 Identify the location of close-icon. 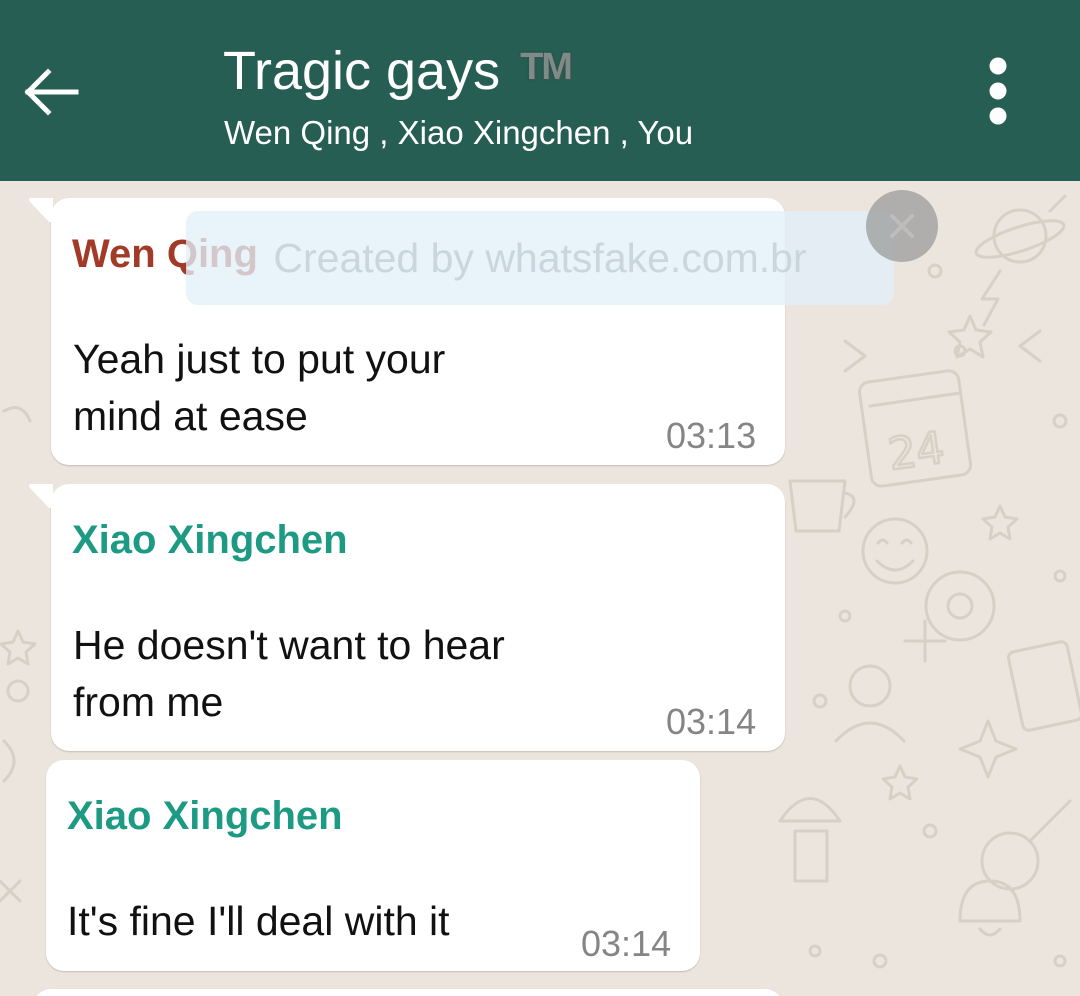
(902, 226).